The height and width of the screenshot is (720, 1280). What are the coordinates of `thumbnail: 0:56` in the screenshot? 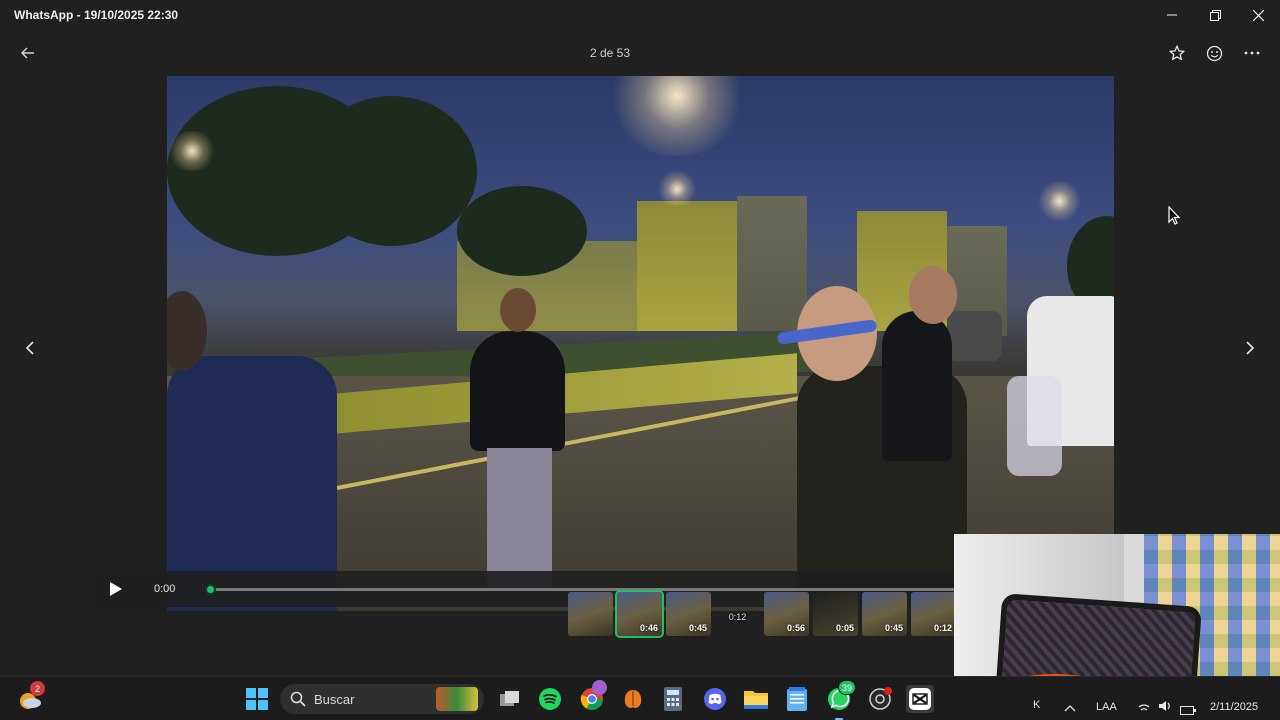 It's located at (786, 614).